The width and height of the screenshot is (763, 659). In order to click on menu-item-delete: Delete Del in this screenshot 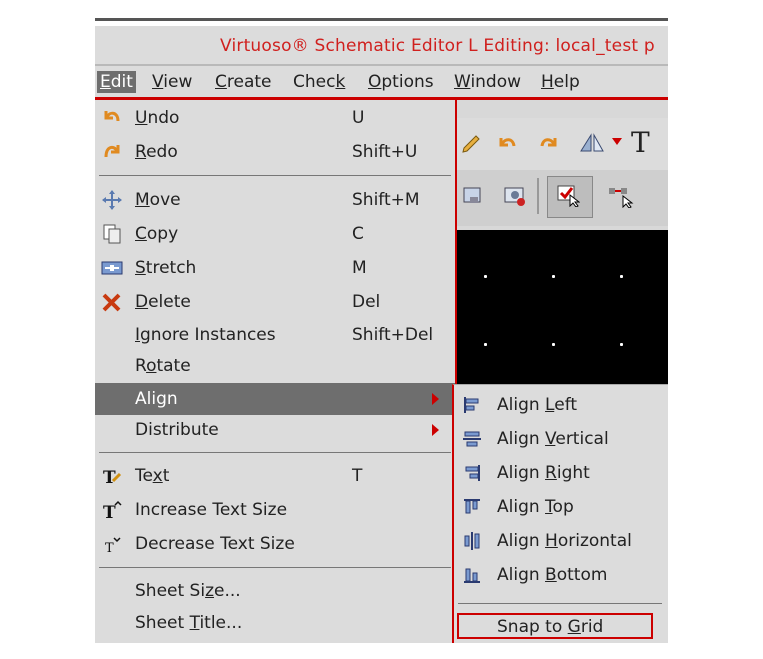, I will do `click(275, 302)`.